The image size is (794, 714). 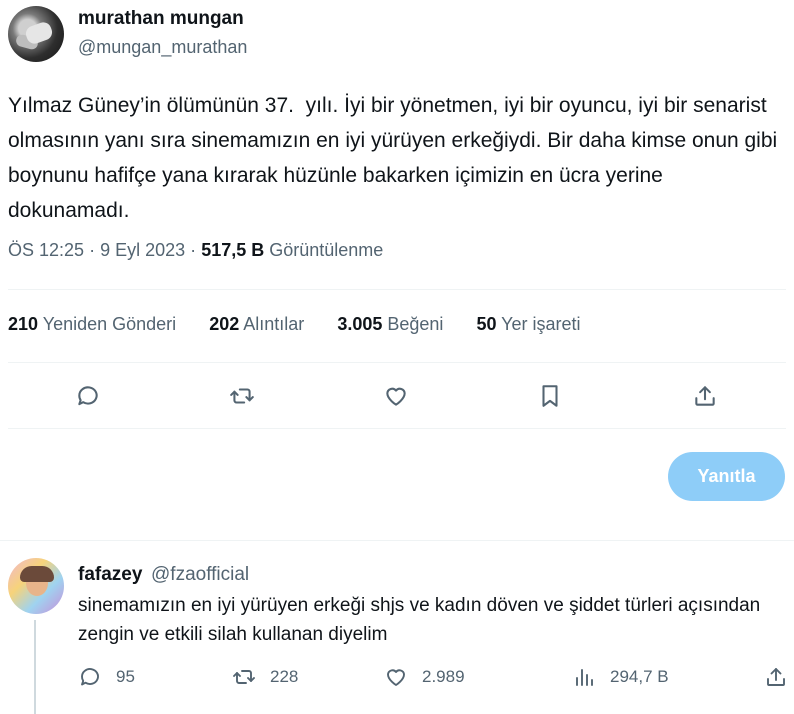 What do you see at coordinates (256, 324) in the screenshot?
I see `stat-quotes: 202 Alıntılar` at bounding box center [256, 324].